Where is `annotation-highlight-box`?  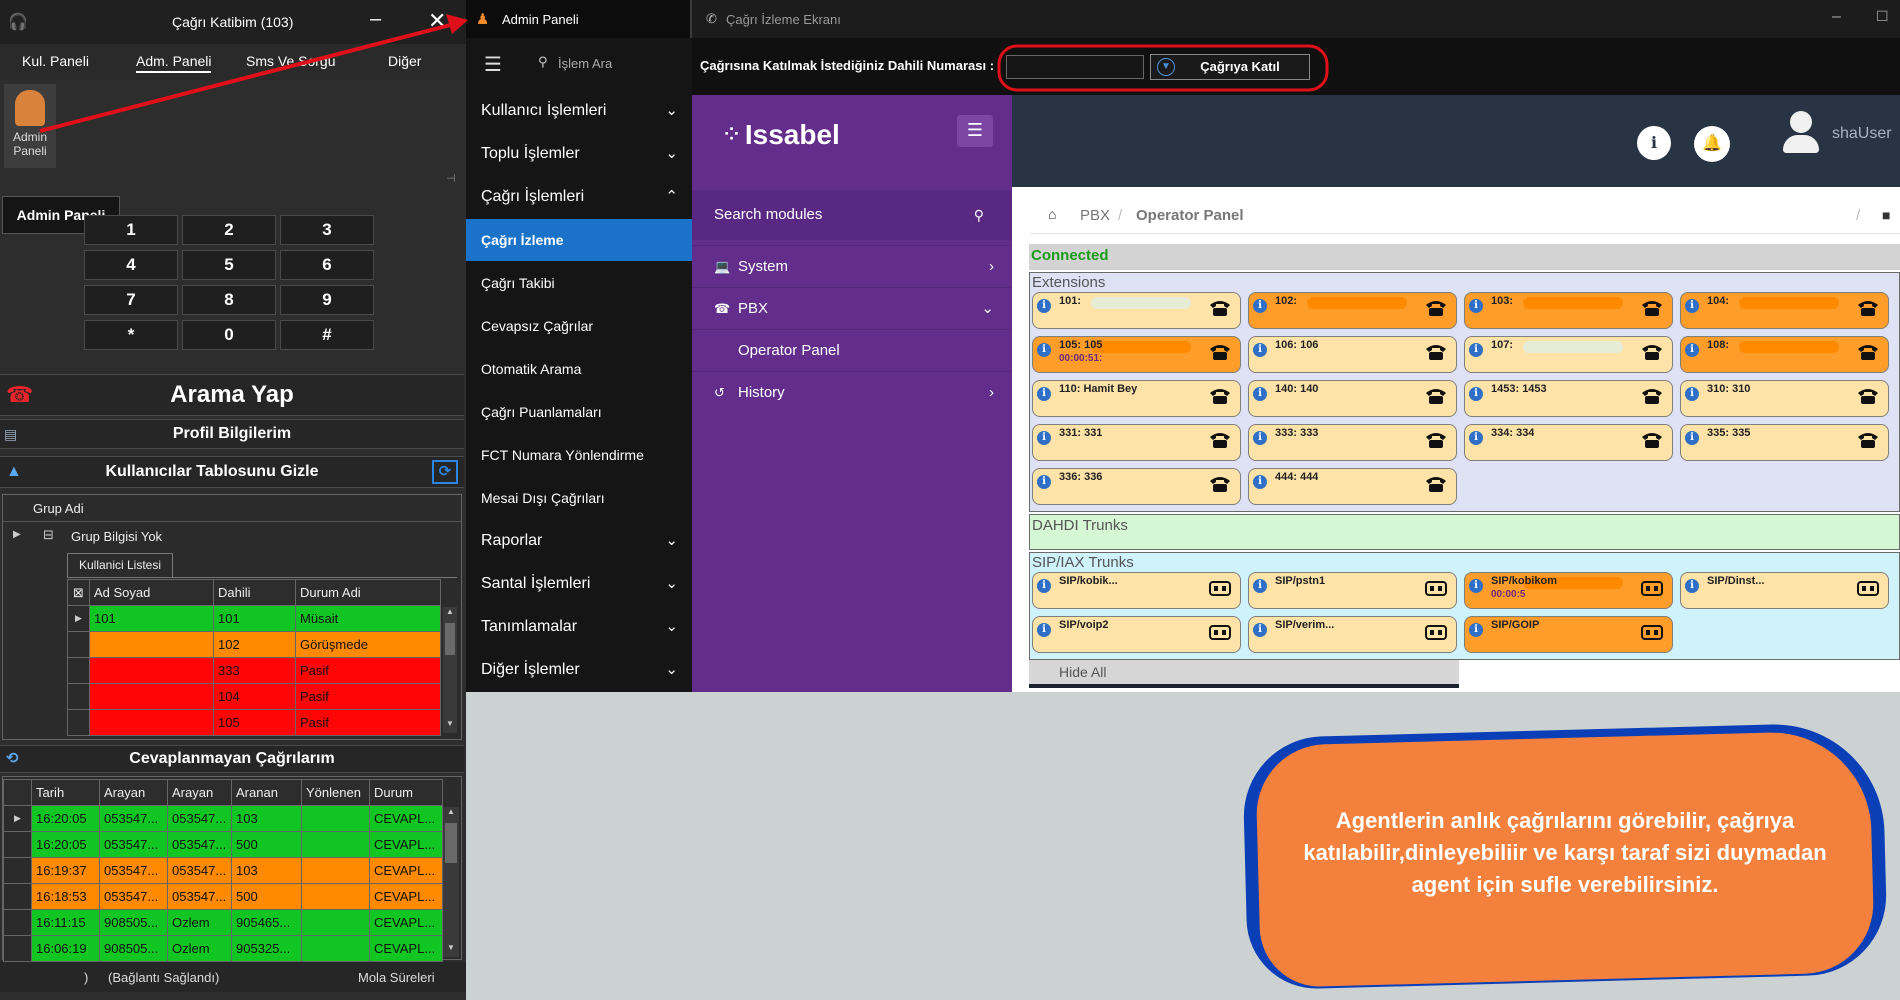
annotation-highlight-box is located at coordinates (1163, 68).